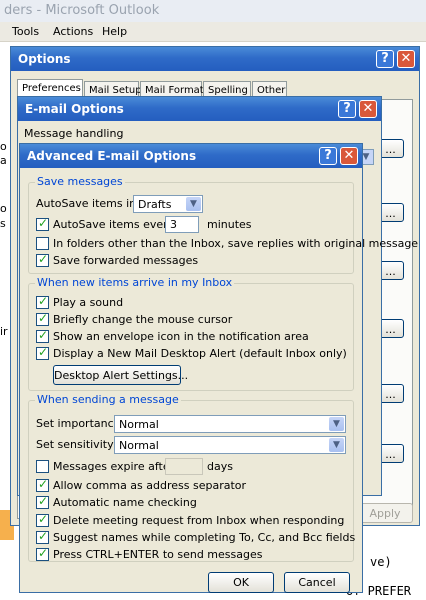  What do you see at coordinates (108, 399) in the screenshot?
I see `sending-legend: When sending a message` at bounding box center [108, 399].